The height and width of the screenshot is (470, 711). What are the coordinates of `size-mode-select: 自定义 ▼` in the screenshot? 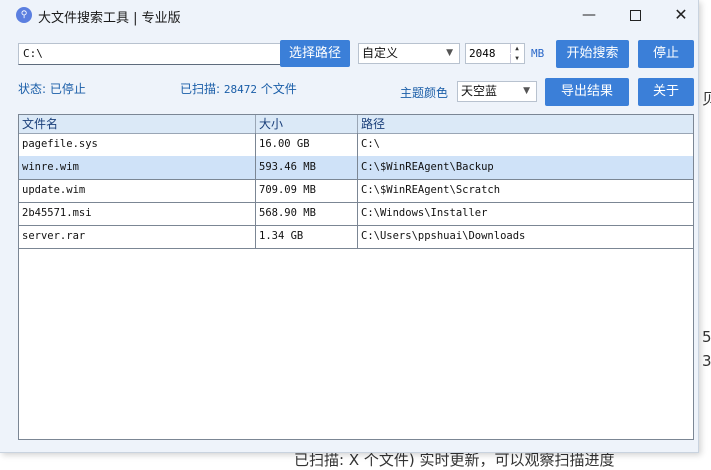 It's located at (409, 53).